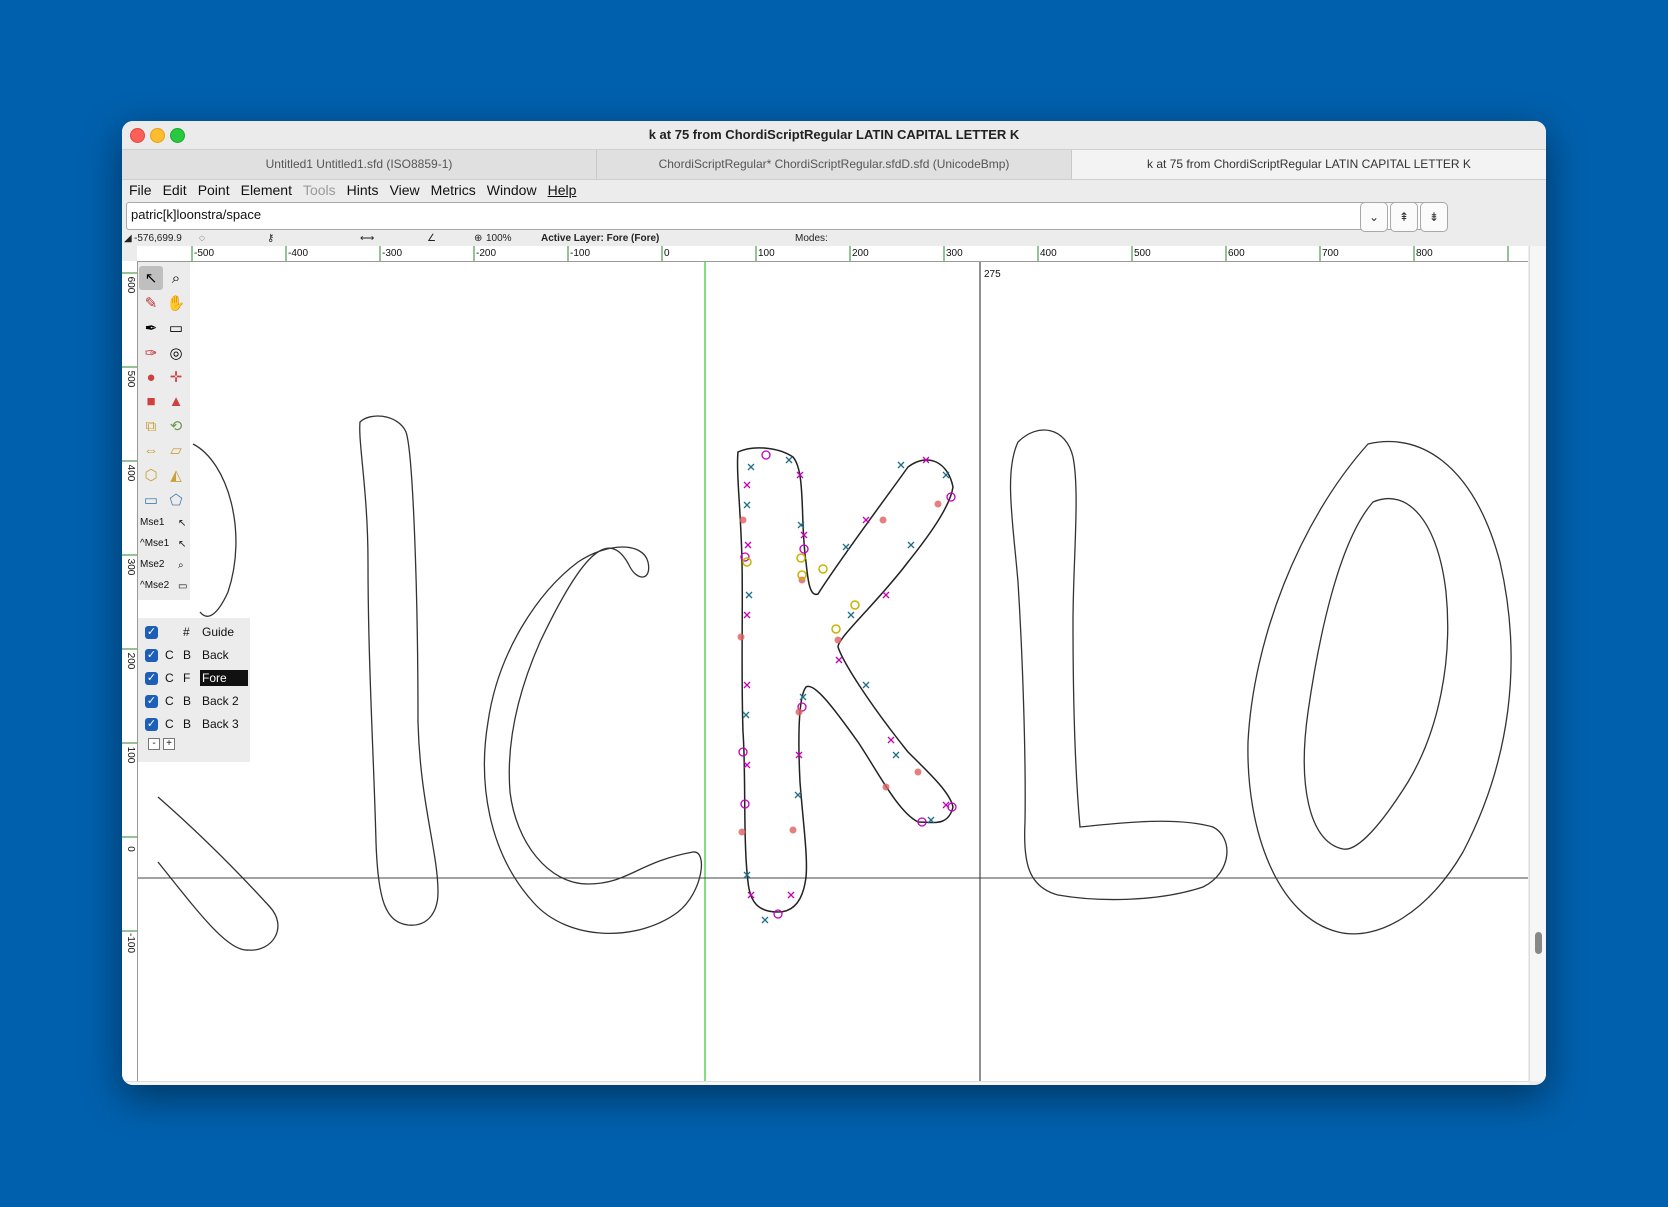 The width and height of the screenshot is (1668, 1207). What do you see at coordinates (1404, 217) in the screenshot?
I see `previous-glyph-button: ⇞` at bounding box center [1404, 217].